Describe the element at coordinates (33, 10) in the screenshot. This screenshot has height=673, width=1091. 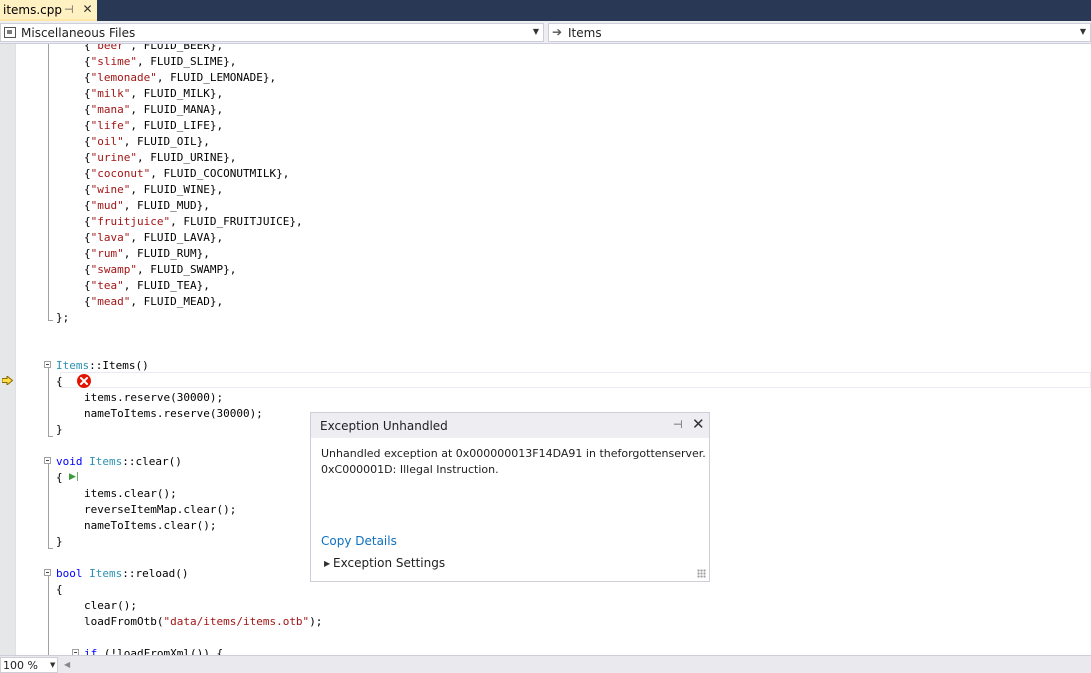
I see `tab-label: items.cpp` at that location.